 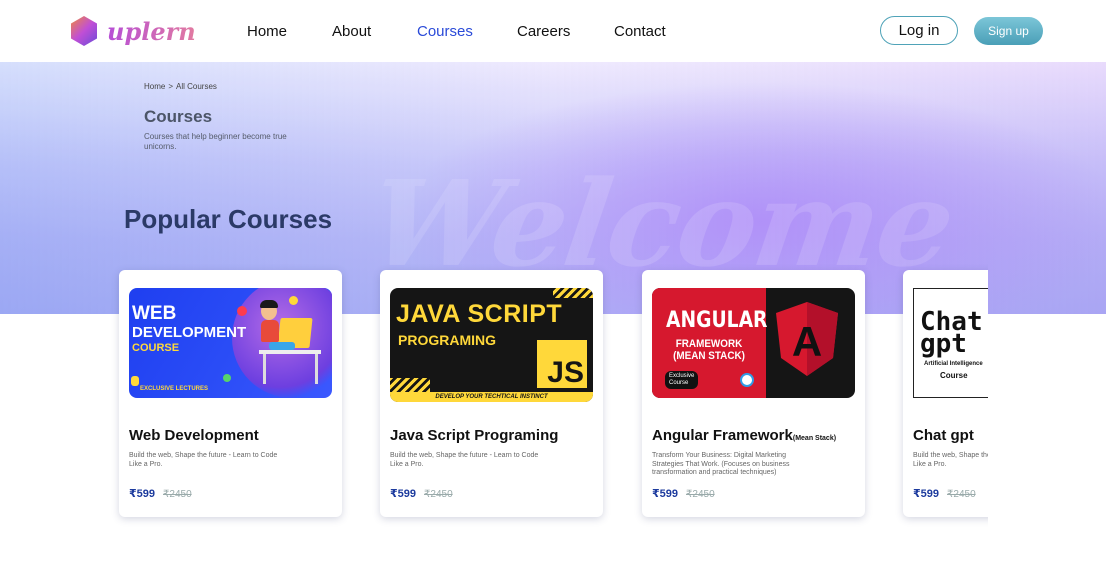 I want to click on thumb-text: ANGULAR, so click(x=717, y=320).